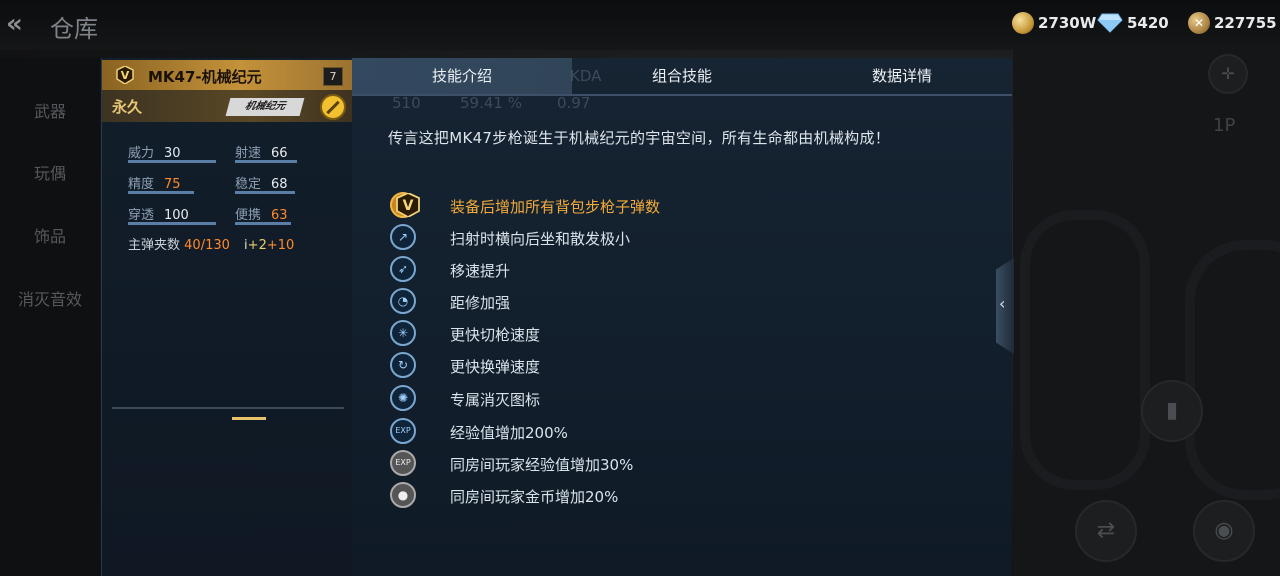  I want to click on stat-value: 68, so click(279, 184).